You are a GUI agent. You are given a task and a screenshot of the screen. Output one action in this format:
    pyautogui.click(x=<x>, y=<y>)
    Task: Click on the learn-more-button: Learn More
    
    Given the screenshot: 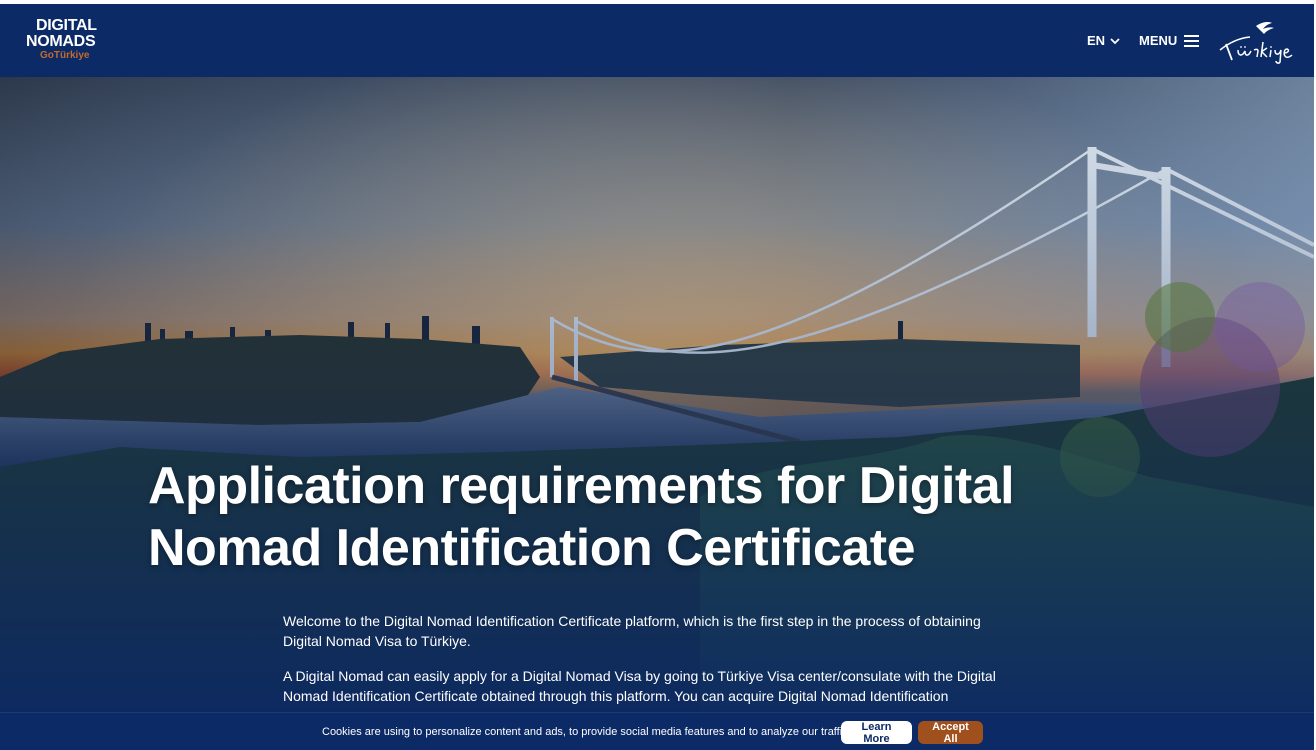 What is the action you would take?
    pyautogui.click(x=876, y=733)
    